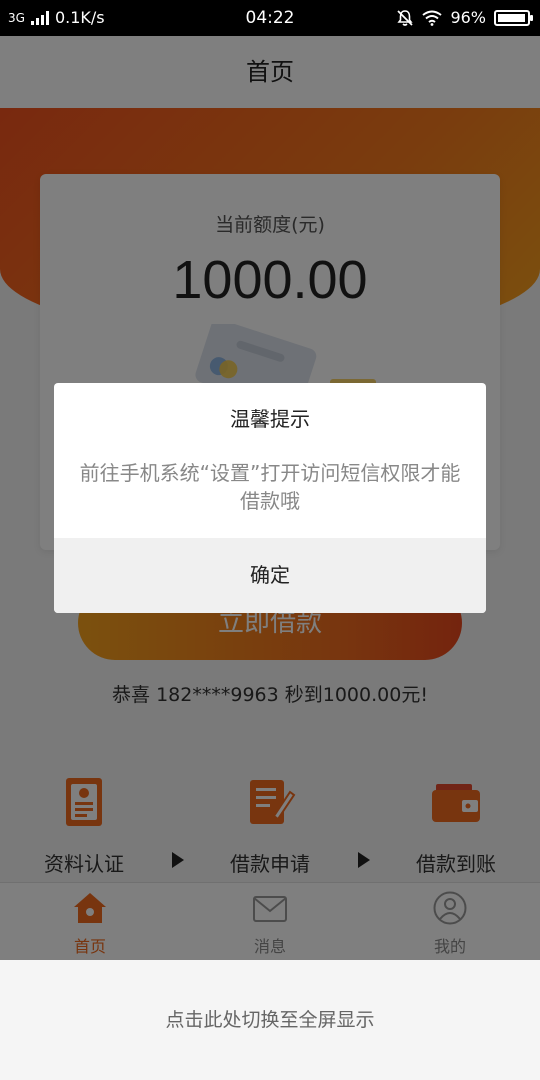 The width and height of the screenshot is (540, 1080). What do you see at coordinates (270, 1020) in the screenshot?
I see `fullscreen-toggle: 点击此处切换至全屏显示` at bounding box center [270, 1020].